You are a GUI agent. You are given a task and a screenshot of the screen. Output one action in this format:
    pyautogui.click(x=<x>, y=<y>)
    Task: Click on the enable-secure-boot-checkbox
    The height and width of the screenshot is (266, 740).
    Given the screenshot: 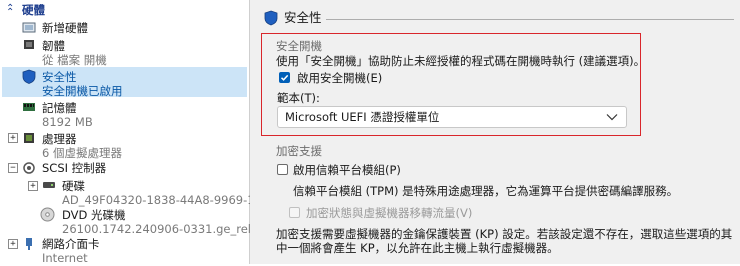 What is the action you would take?
    pyautogui.click(x=284, y=77)
    